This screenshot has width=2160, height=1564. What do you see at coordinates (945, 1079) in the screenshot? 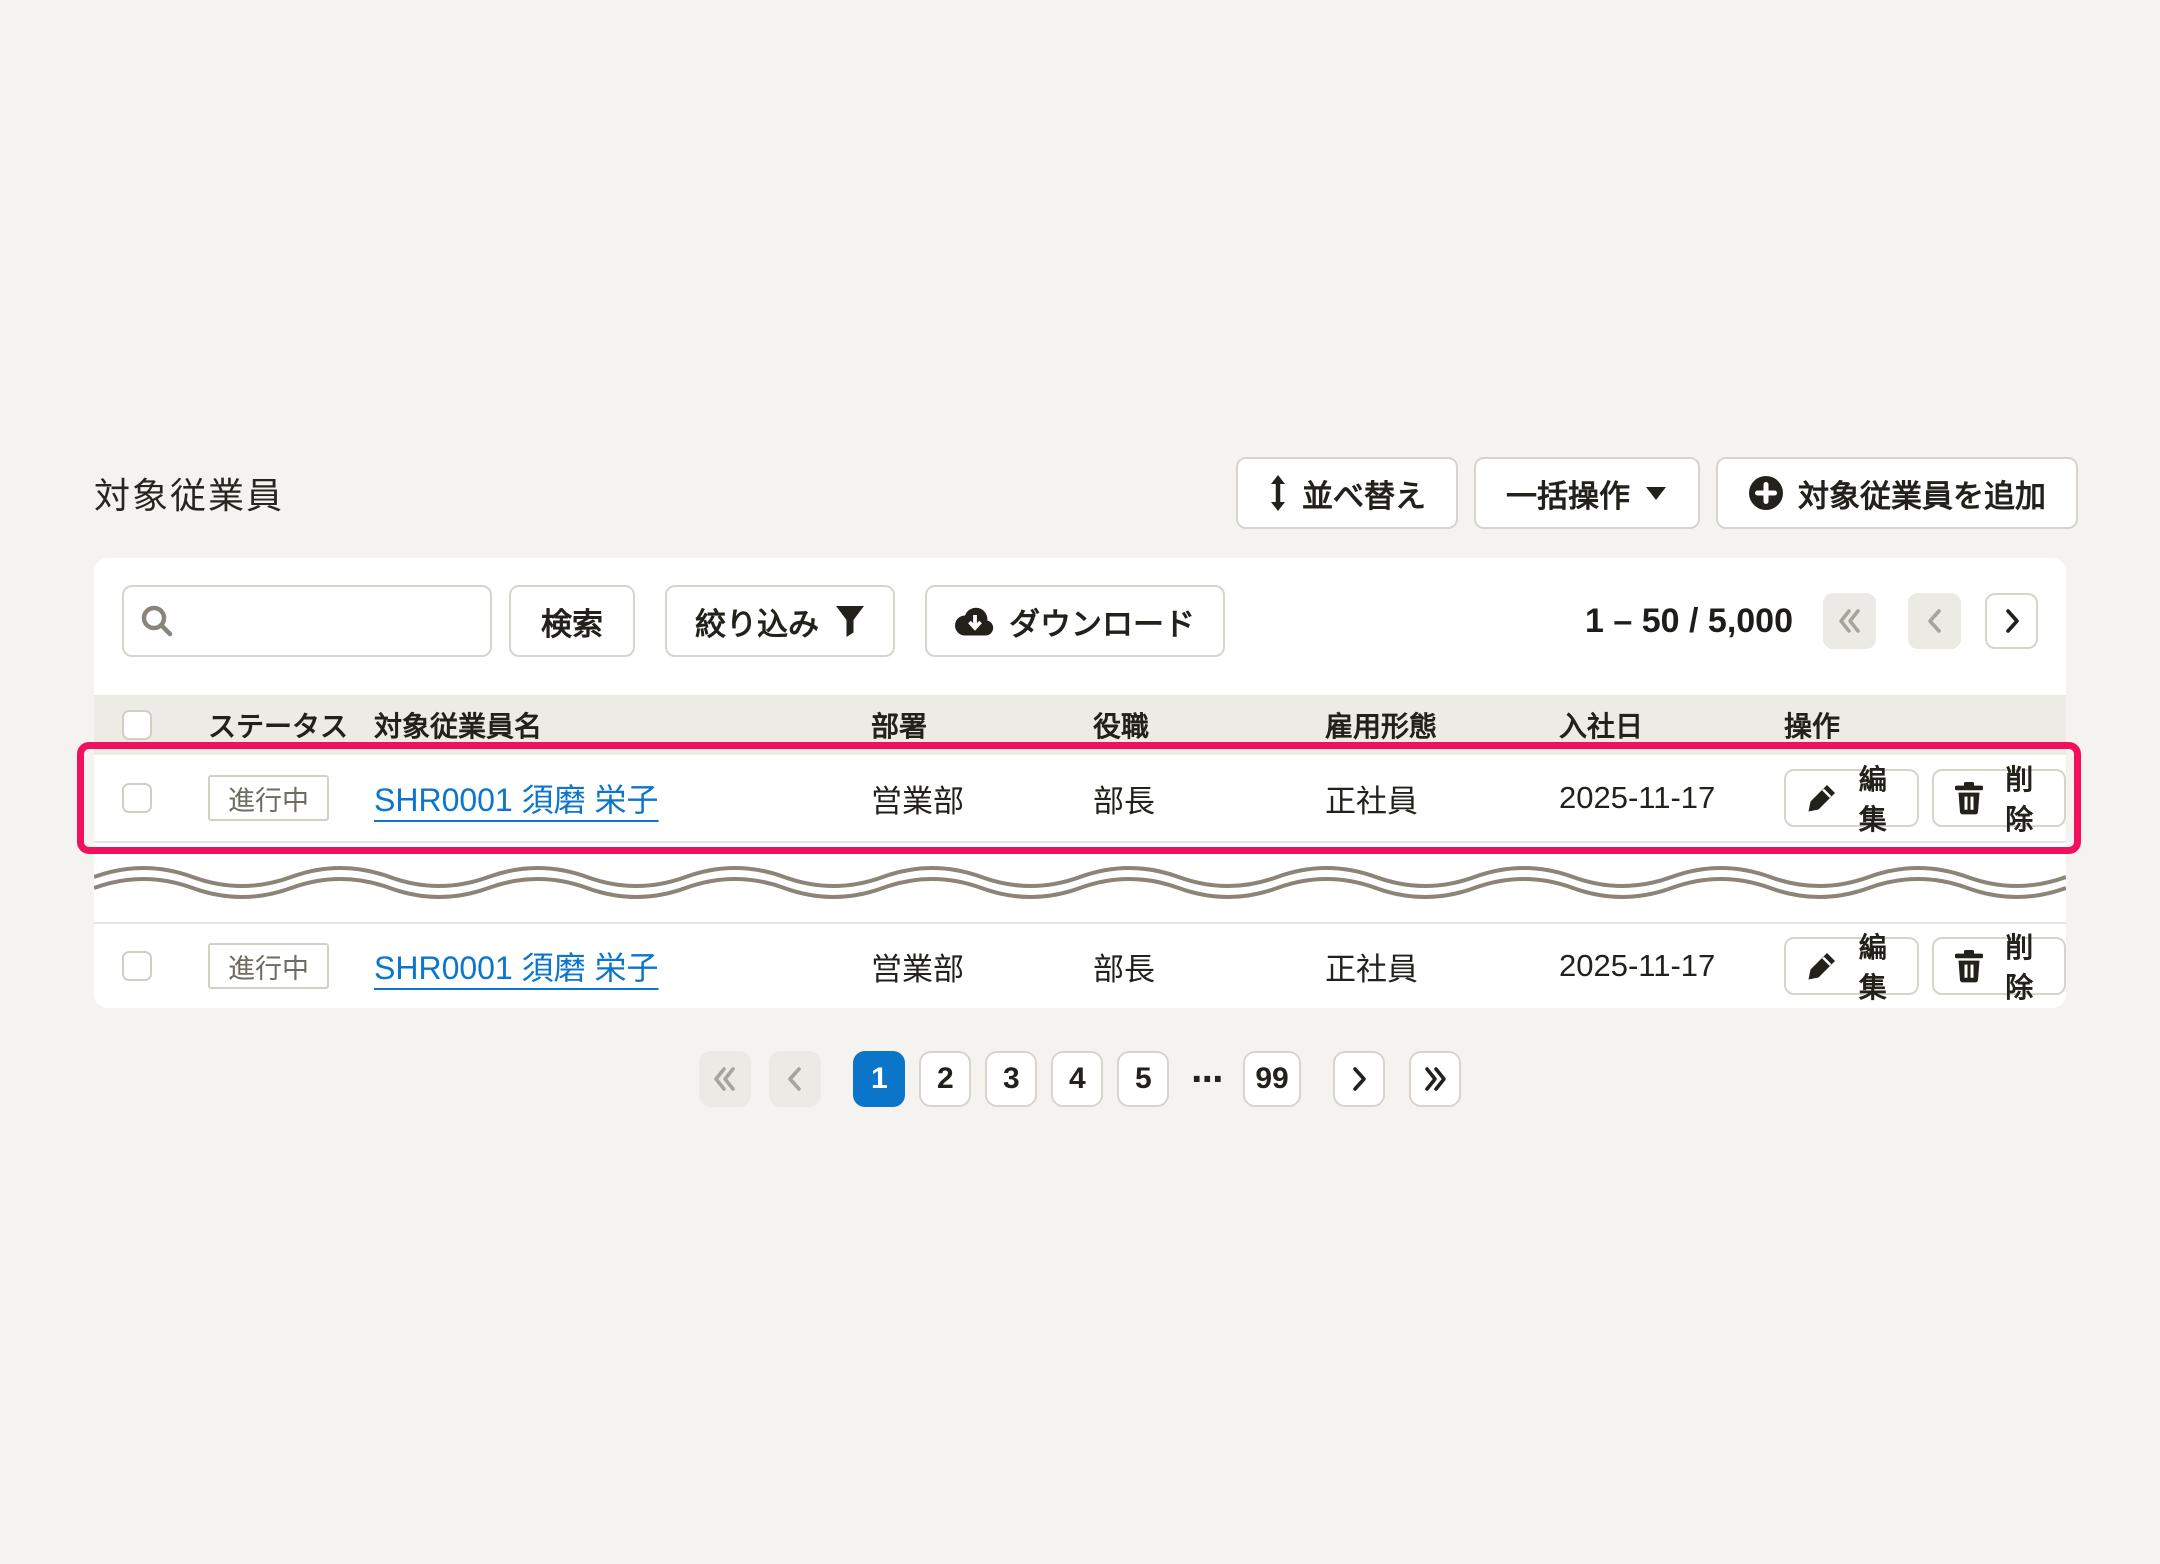
I see `page-button-2: 2` at bounding box center [945, 1079].